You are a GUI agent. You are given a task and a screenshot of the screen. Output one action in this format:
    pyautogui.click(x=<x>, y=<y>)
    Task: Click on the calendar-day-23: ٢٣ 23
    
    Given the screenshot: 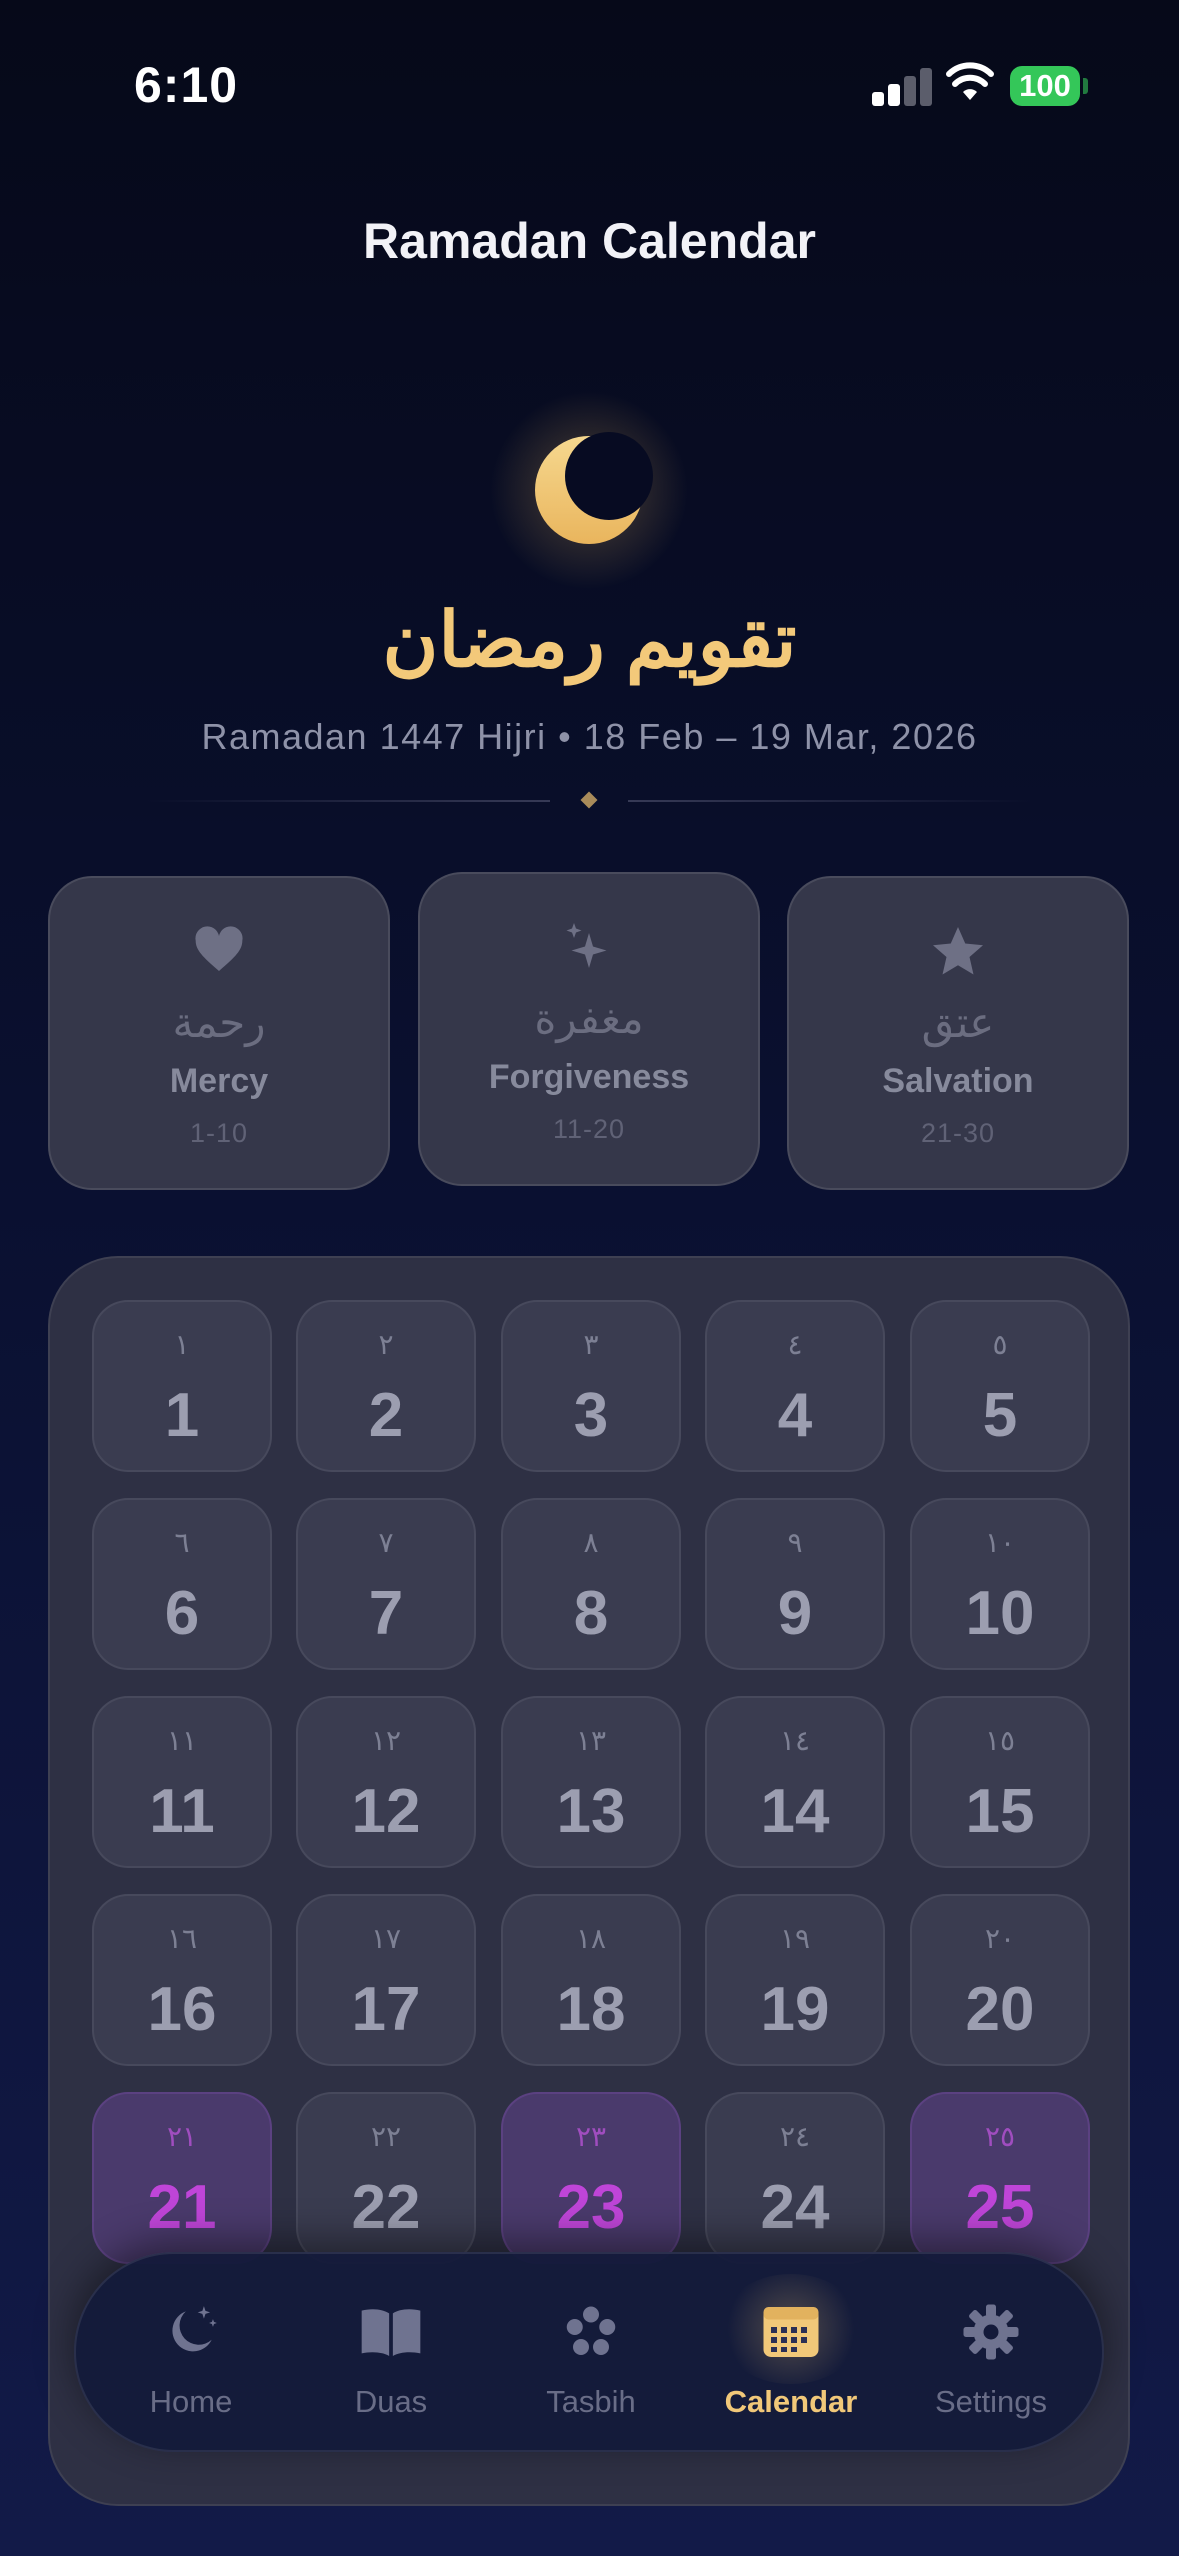 What is the action you would take?
    pyautogui.click(x=591, y=2178)
    